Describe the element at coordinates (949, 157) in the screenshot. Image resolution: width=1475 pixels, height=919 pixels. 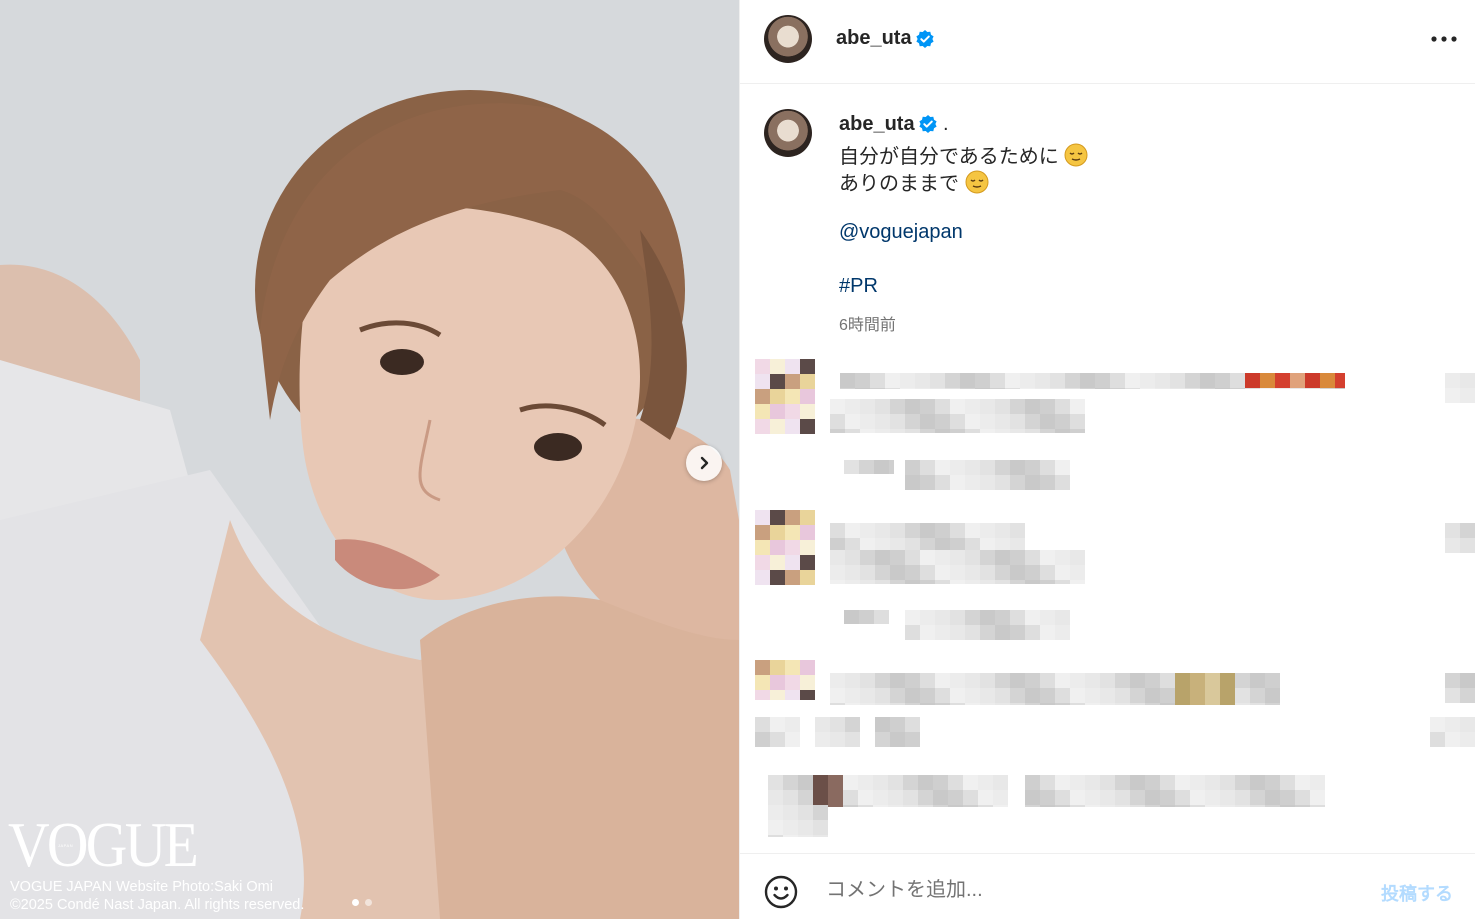
I see `caption-text-1: 自分が自分であるために` at that location.